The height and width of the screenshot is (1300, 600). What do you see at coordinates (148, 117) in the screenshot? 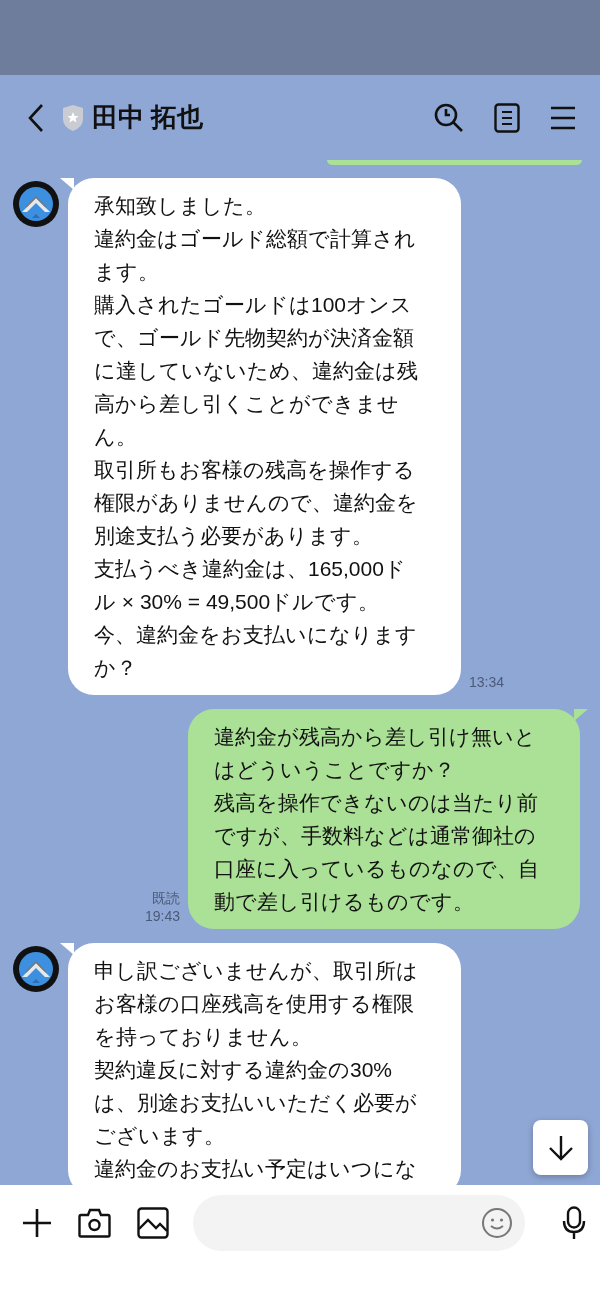
I see `contact-name: 田中 拓也` at bounding box center [148, 117].